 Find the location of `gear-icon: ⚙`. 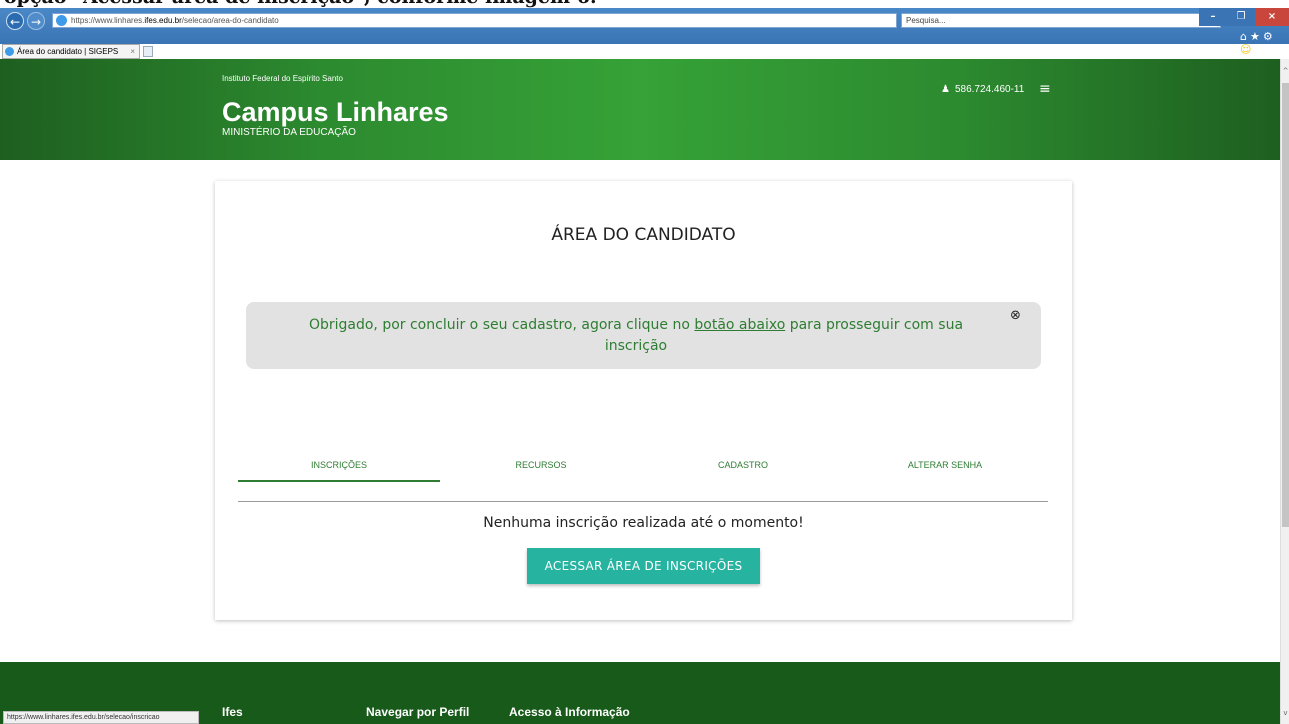

gear-icon: ⚙ is located at coordinates (1269, 36).